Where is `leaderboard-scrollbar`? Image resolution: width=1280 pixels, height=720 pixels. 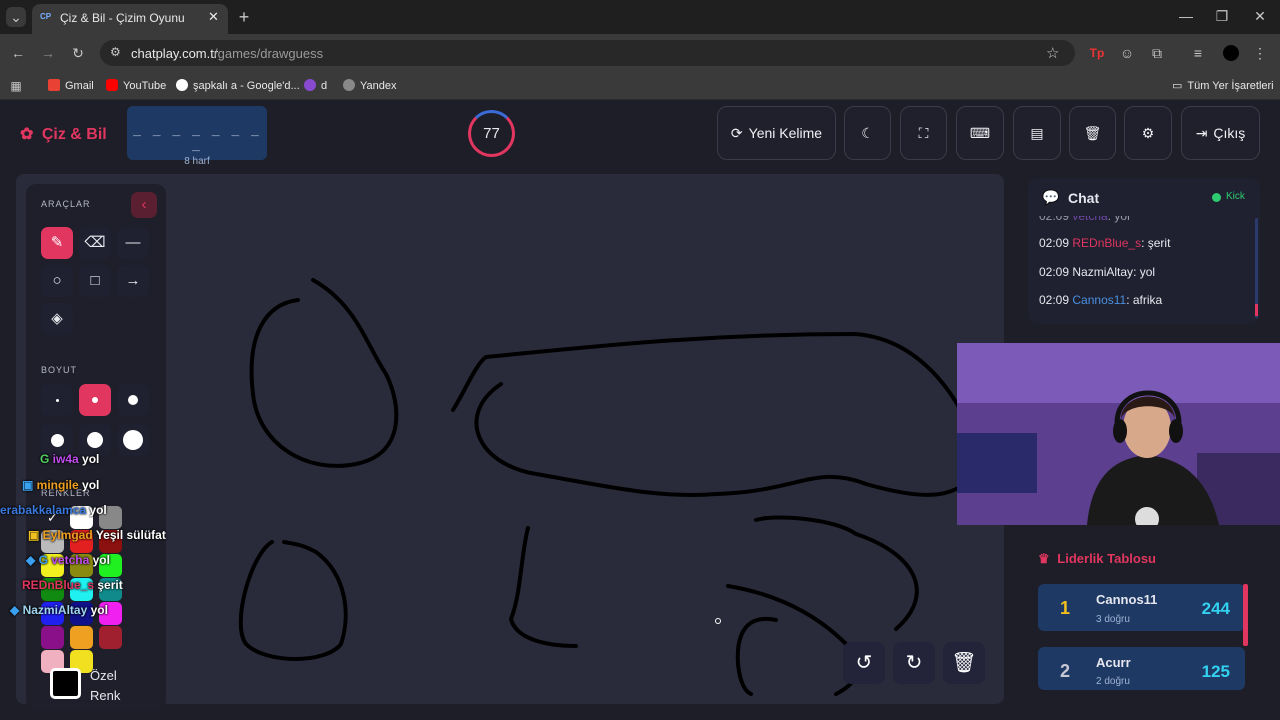 leaderboard-scrollbar is located at coordinates (1245, 615).